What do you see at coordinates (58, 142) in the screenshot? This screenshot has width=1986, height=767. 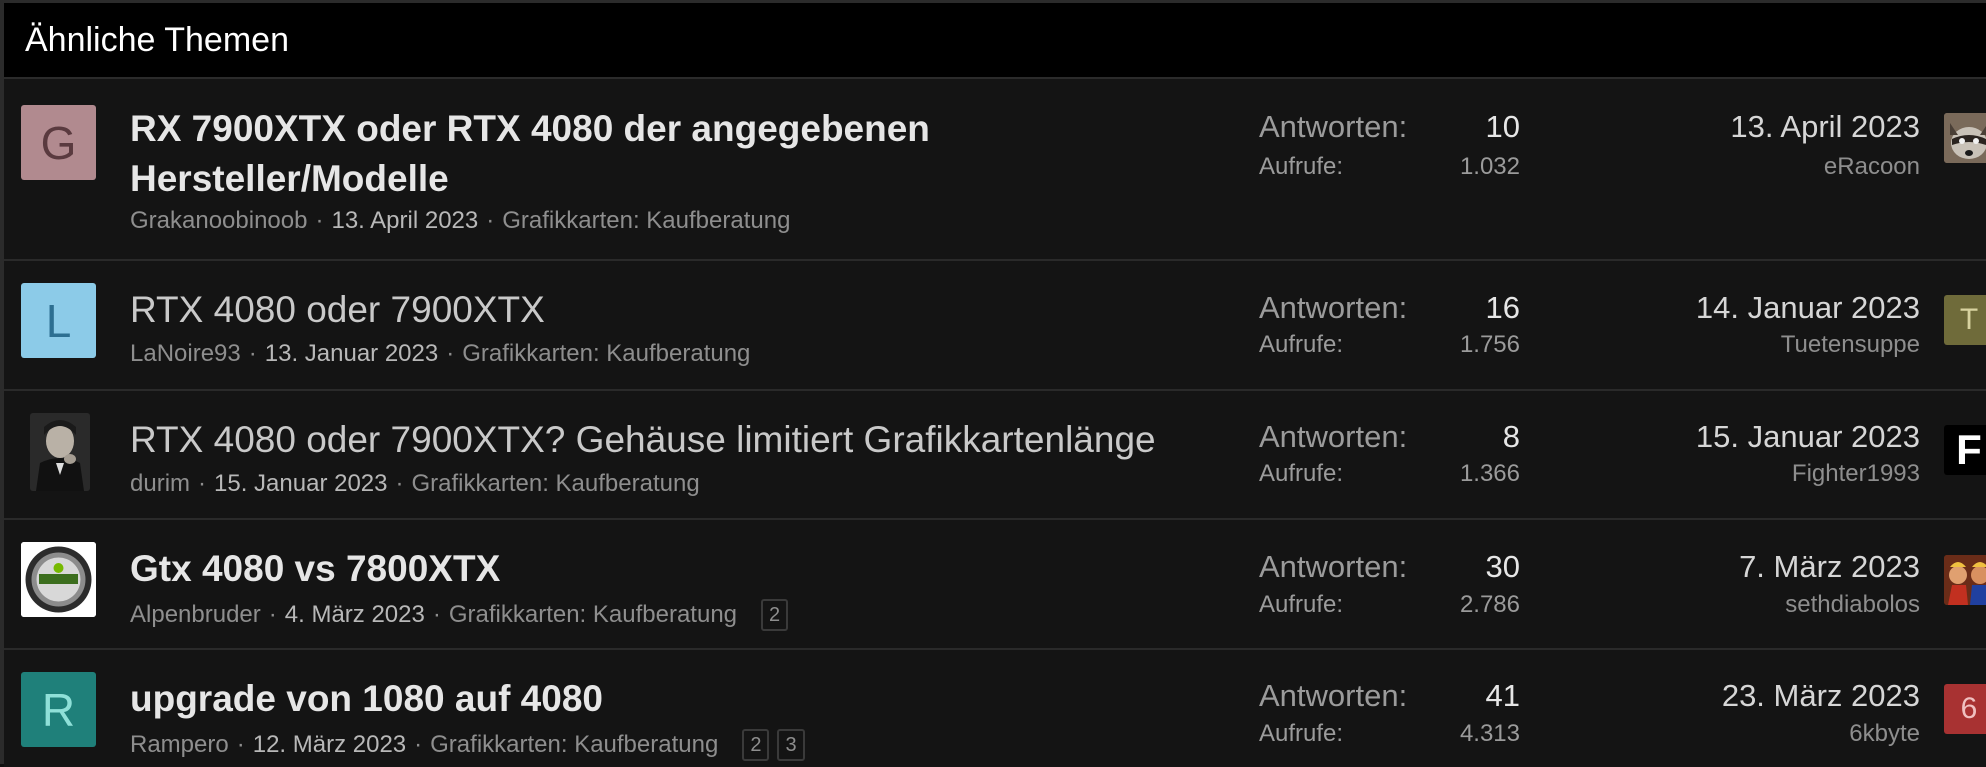 I see `avatar: G` at bounding box center [58, 142].